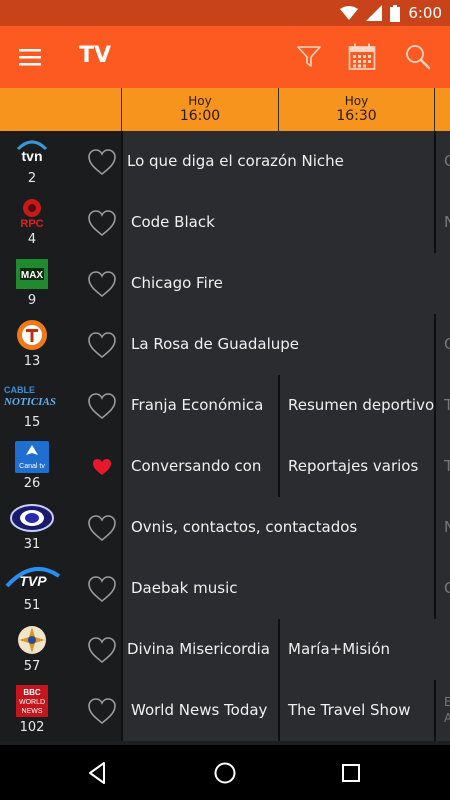 The width and height of the screenshot is (450, 800). I want to click on channel-cell: tvn 2, so click(60, 161).